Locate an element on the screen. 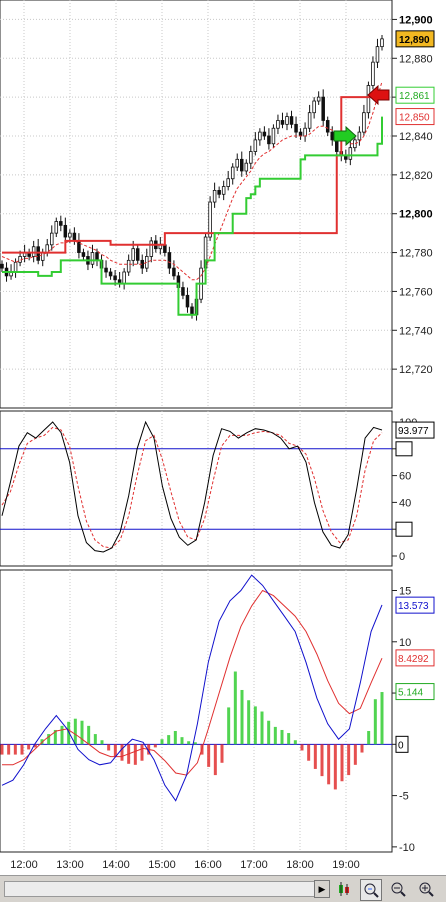 The width and height of the screenshot is (446, 902). time-axis-label: 18:00 is located at coordinates (300, 865).